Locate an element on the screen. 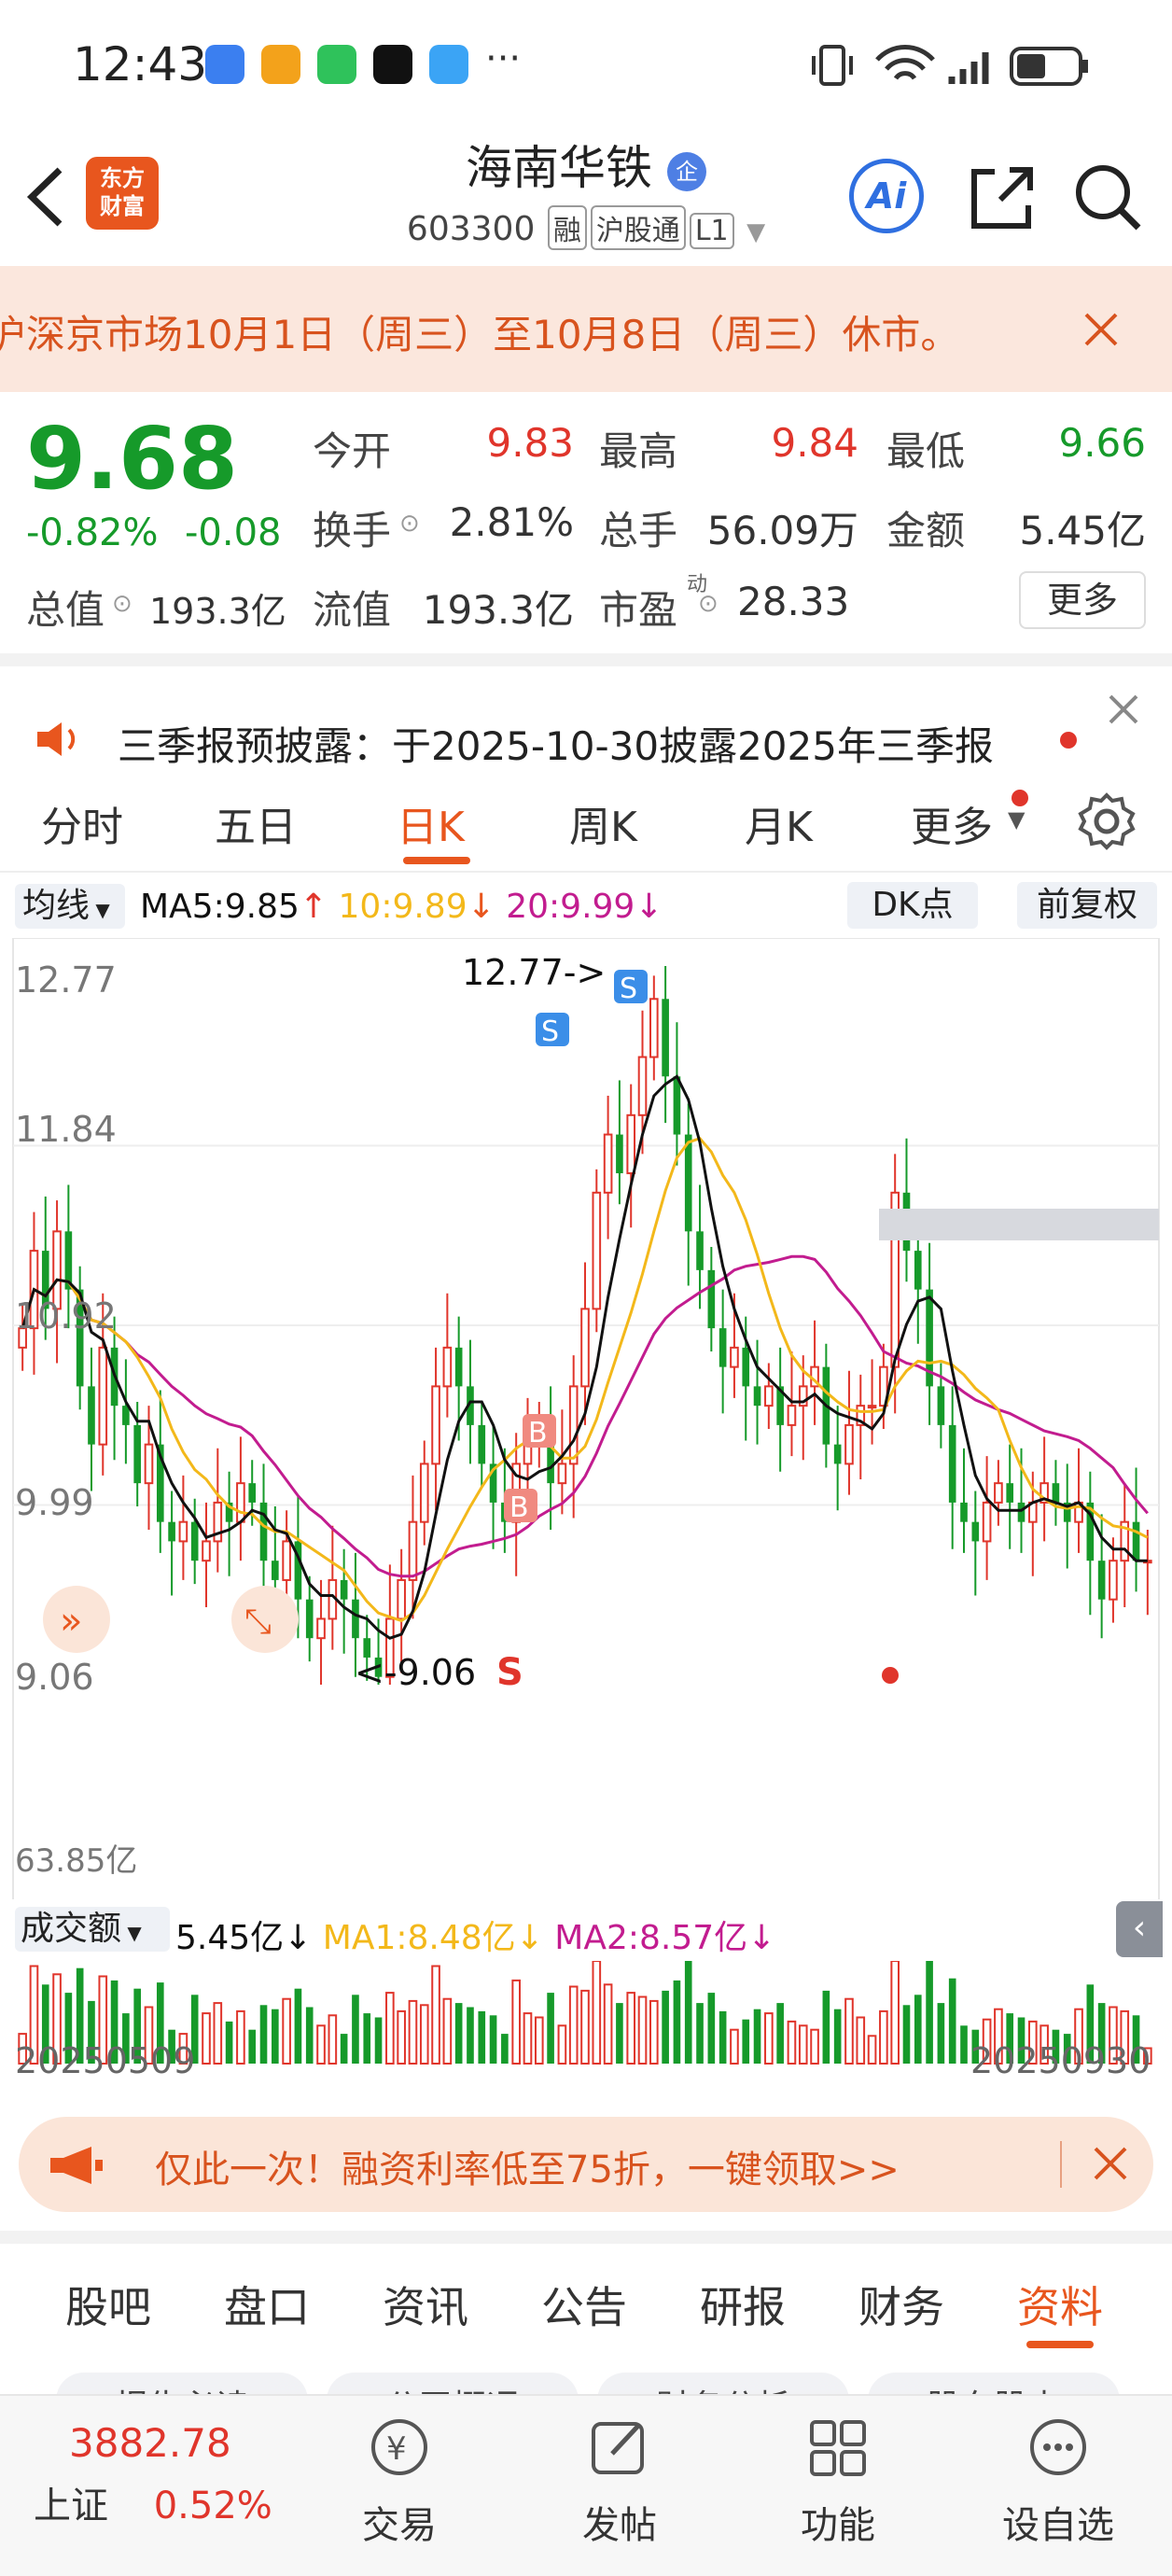  tab-daily-k: 日K is located at coordinates (431, 823).